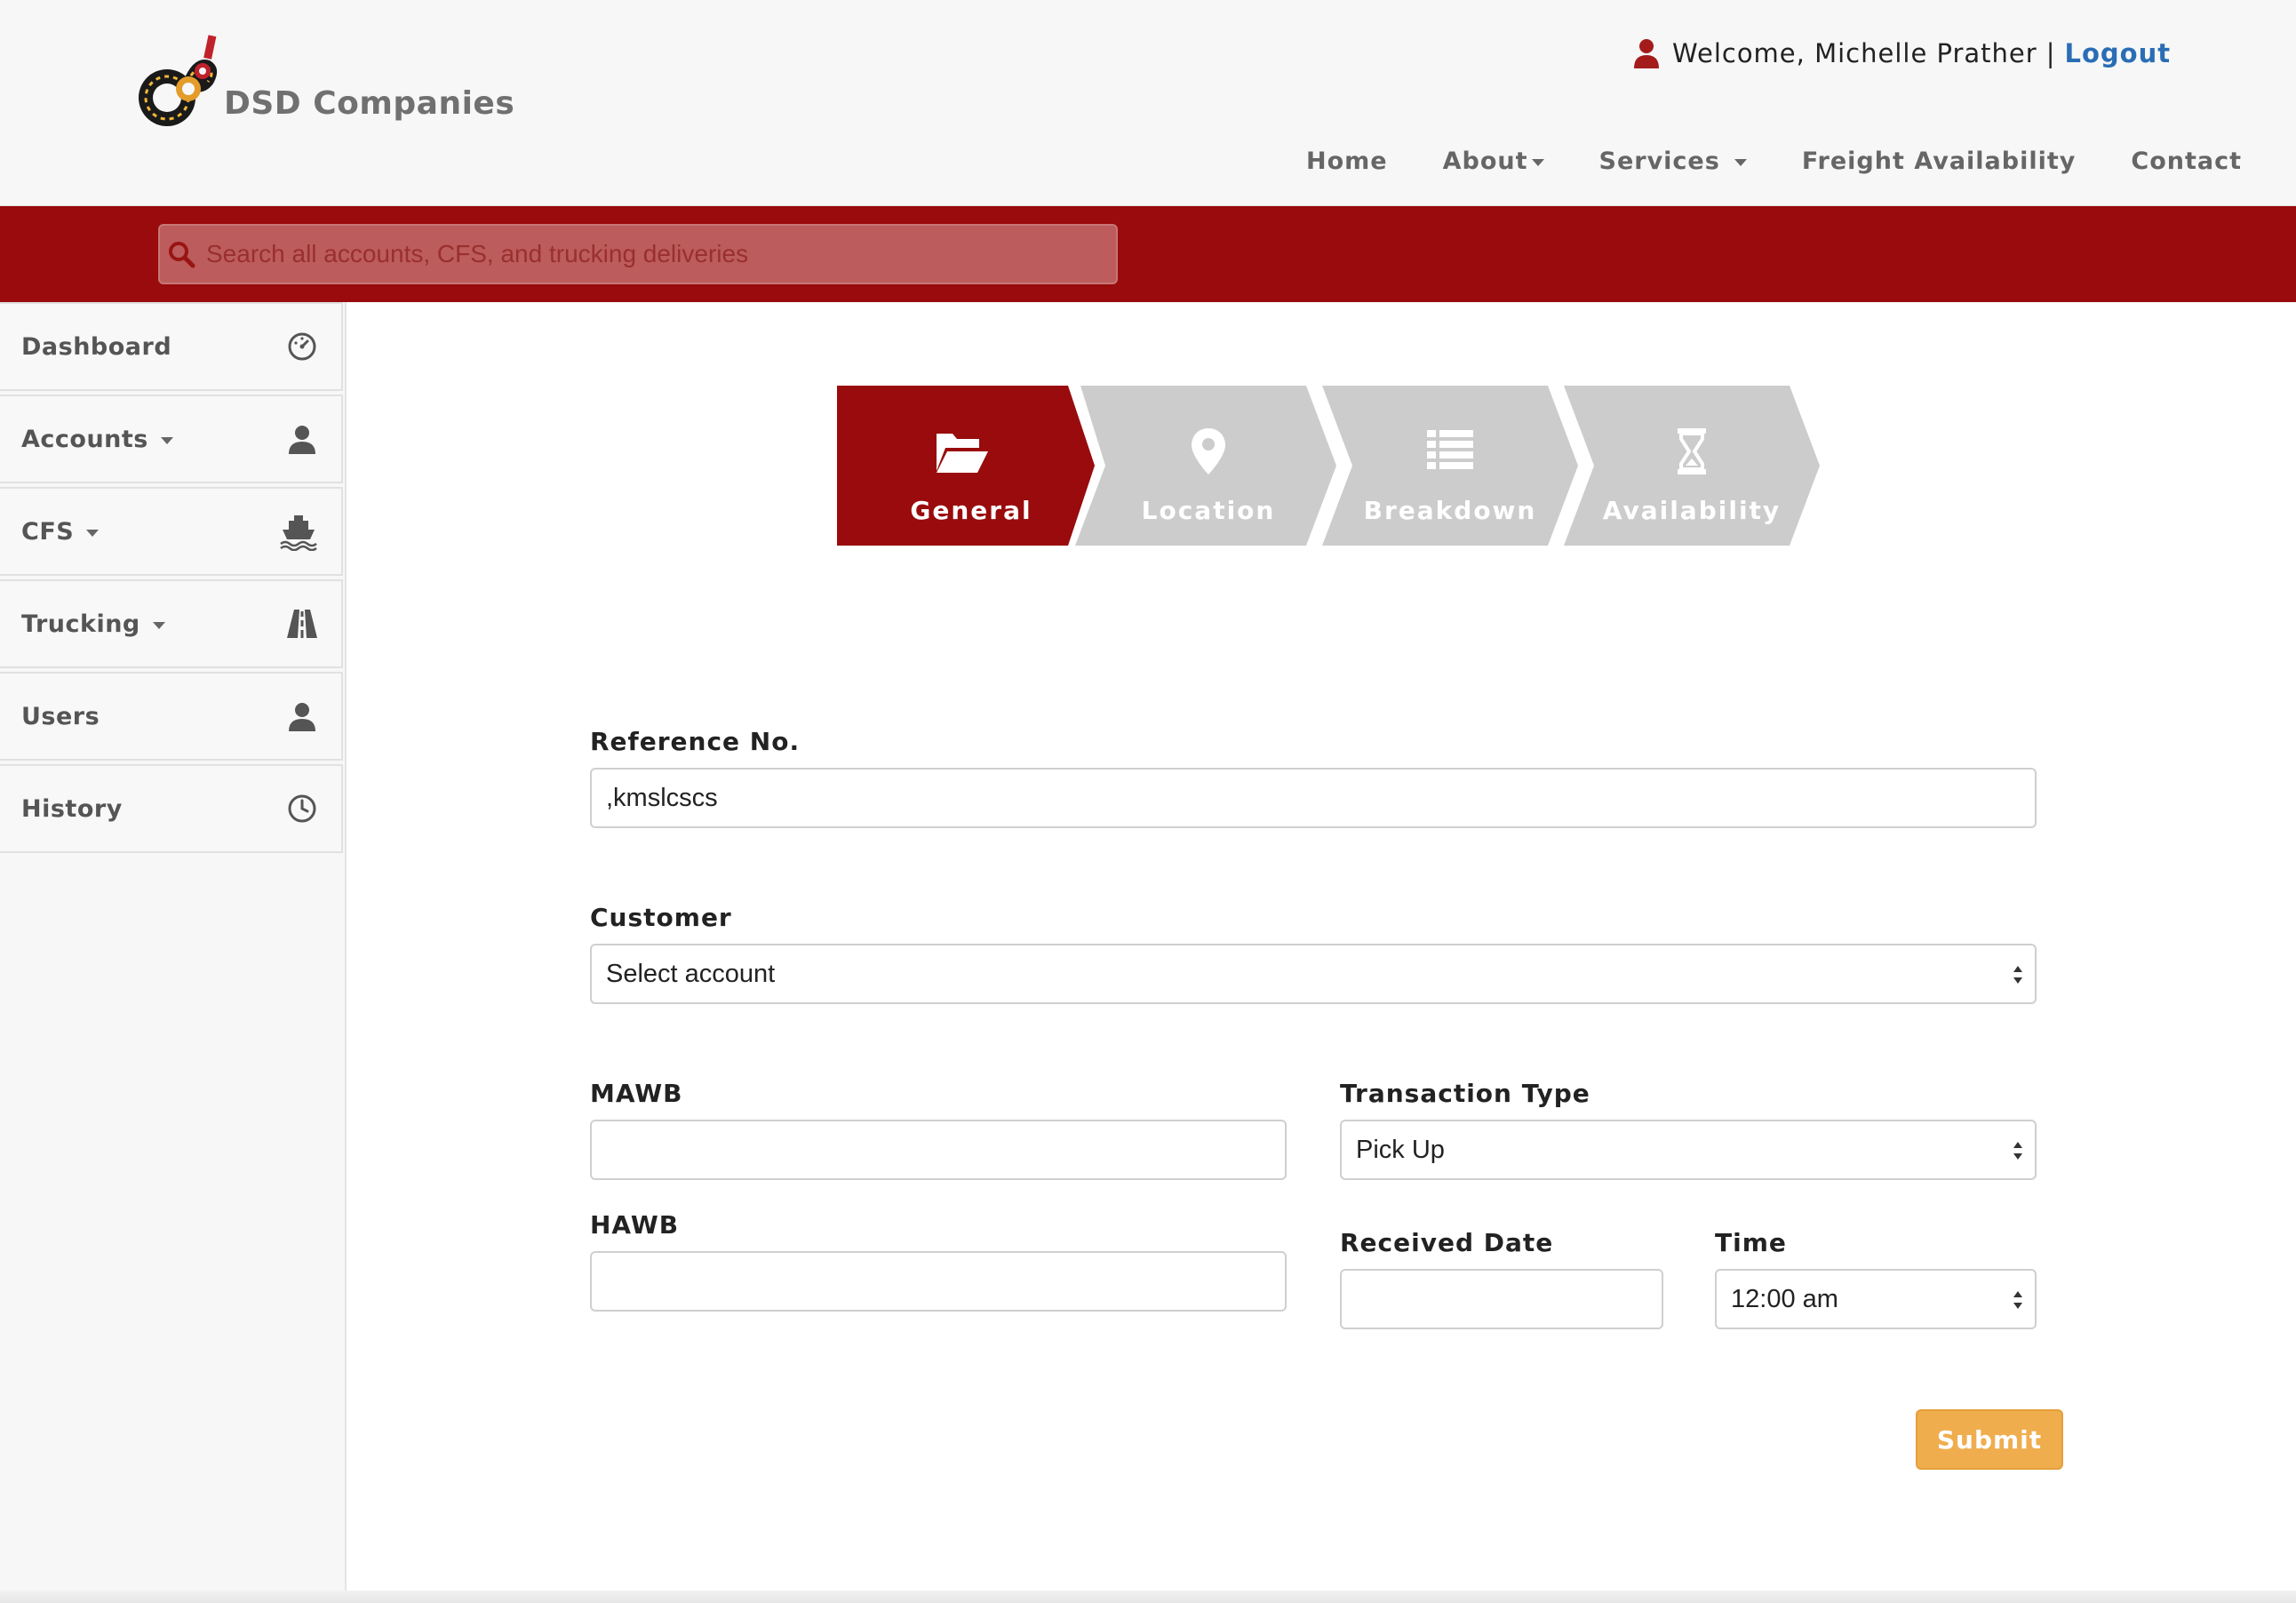 Image resolution: width=2296 pixels, height=1603 pixels. I want to click on list-icon, so click(1450, 449).